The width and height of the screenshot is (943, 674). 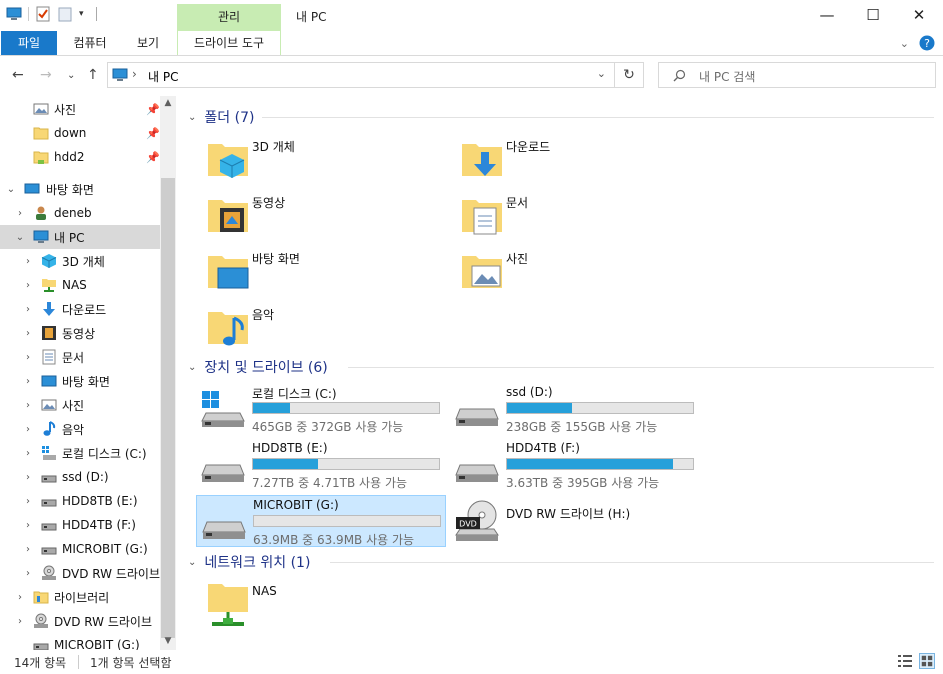 What do you see at coordinates (80, 261) in the screenshot?
I see `nav-item-3d-objects: › 3D 개체` at bounding box center [80, 261].